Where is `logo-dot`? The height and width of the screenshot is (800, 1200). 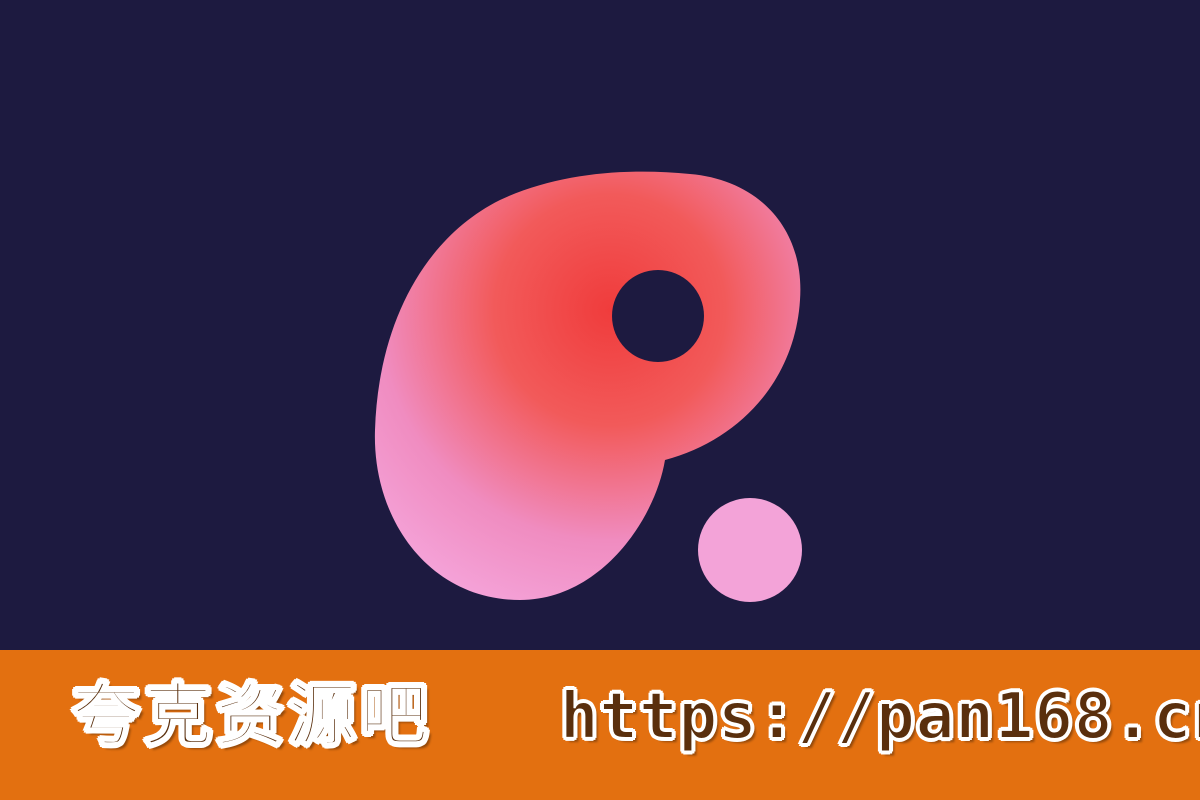
logo-dot is located at coordinates (750, 550).